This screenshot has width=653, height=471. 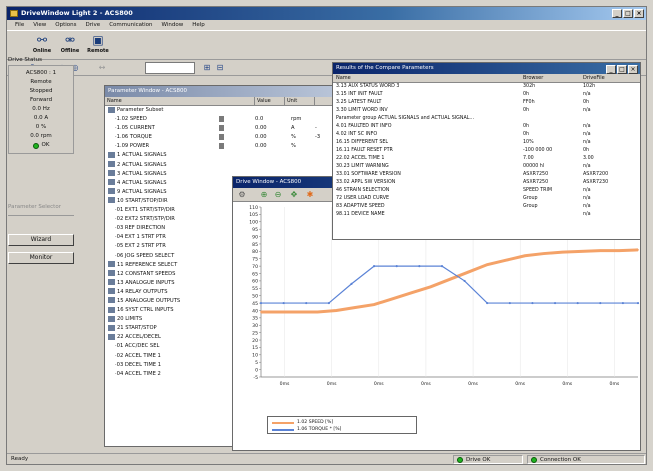 What do you see at coordinates (486, 159) in the screenshot?
I see `results-row: 22.02 ACCEL TIME 1 7.00 3.00` at bounding box center [486, 159].